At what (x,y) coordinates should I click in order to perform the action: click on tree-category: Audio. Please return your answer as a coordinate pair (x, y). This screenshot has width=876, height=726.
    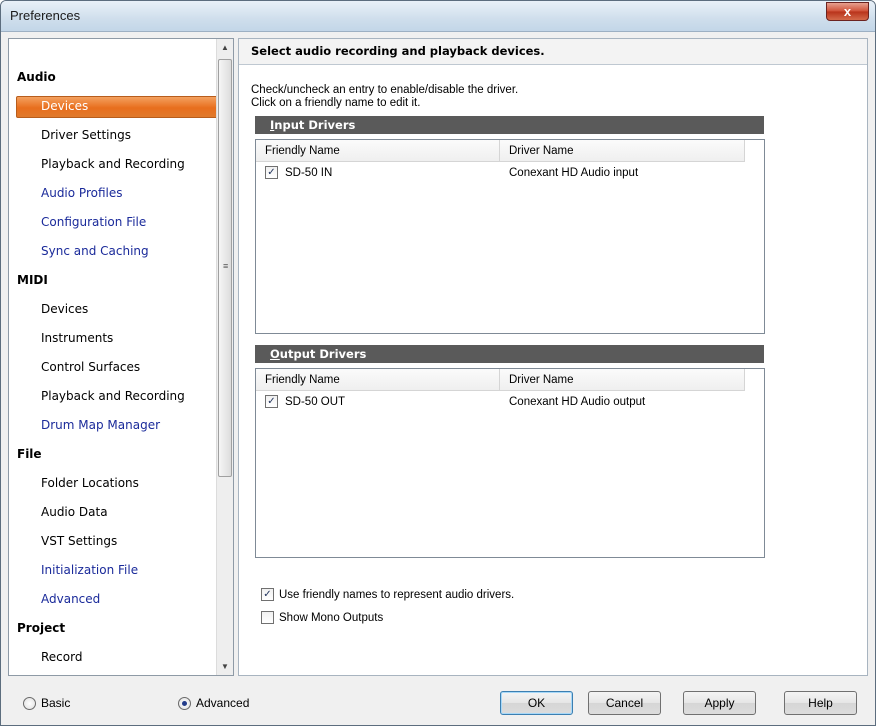
    Looking at the image, I should click on (36, 77).